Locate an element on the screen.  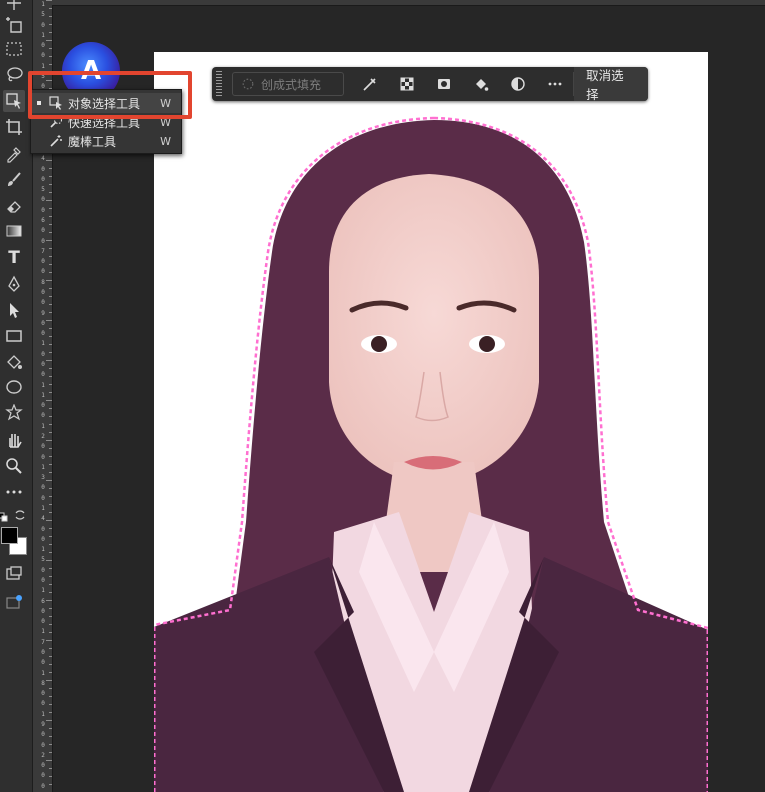
ellipse-icon is located at coordinates (14, 387).